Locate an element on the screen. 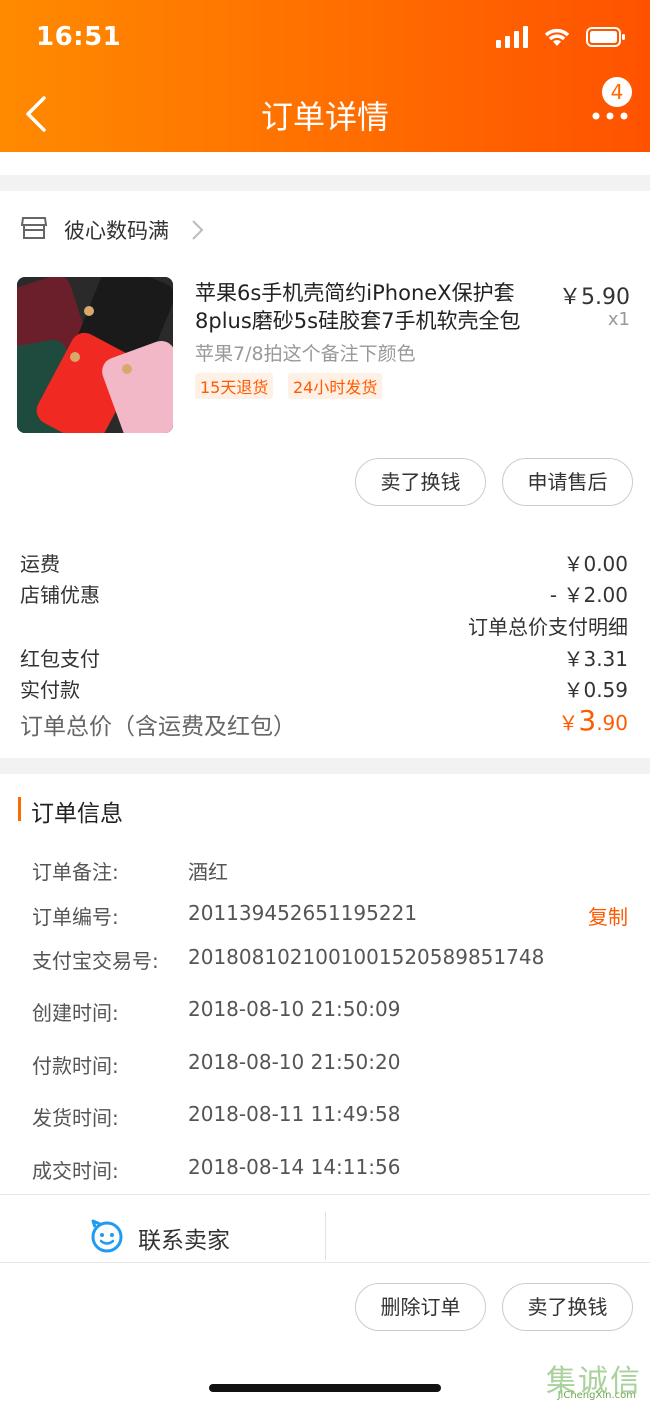 The height and width of the screenshot is (1407, 650). product-thumbnail is located at coordinates (95, 355).